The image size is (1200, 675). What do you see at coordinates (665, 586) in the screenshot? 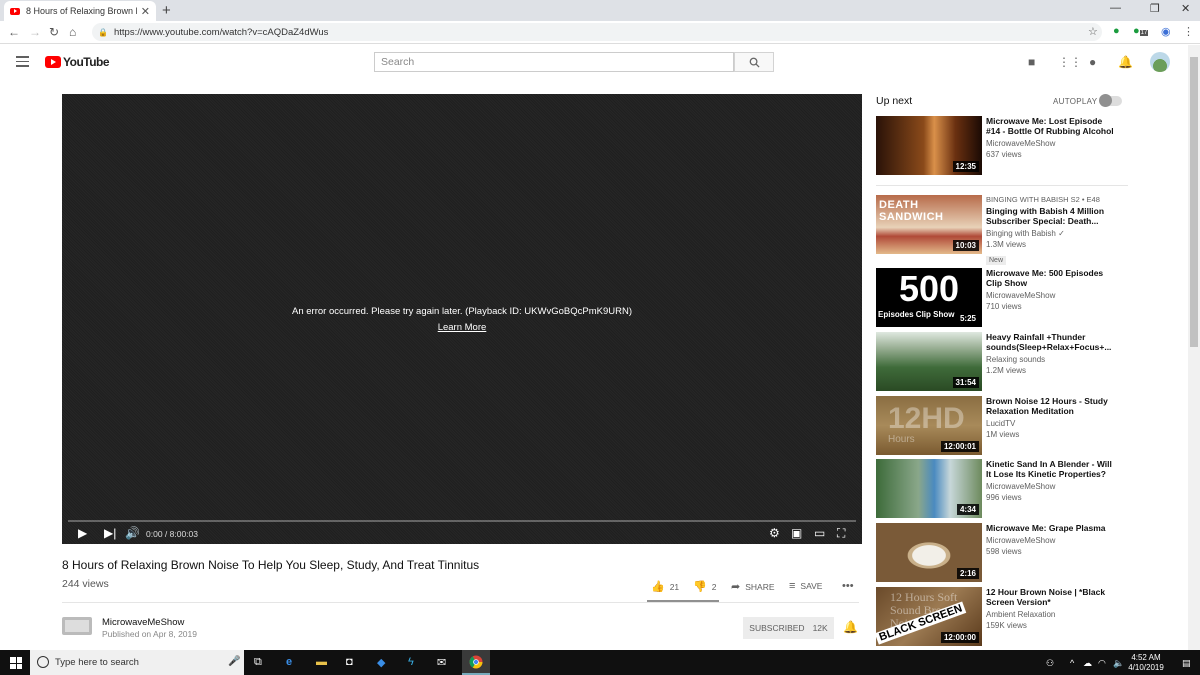
I see `like-button: 👍 21` at bounding box center [665, 586].